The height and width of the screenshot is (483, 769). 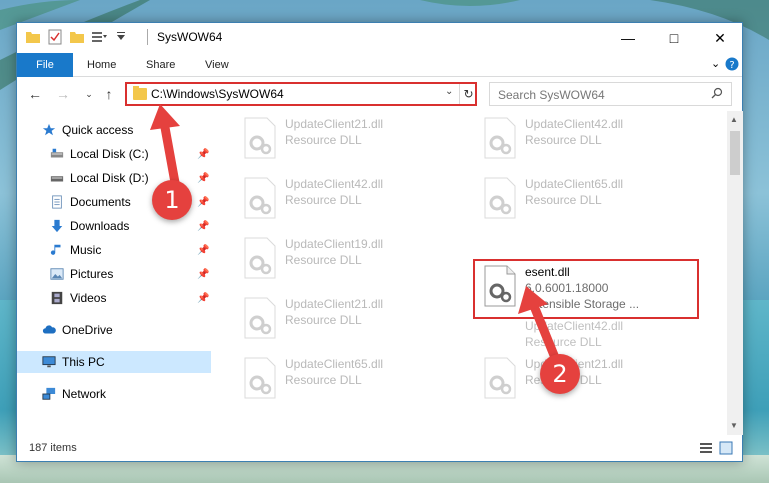 I want to click on scroll-up-icon: ▲, so click(x=734, y=119).